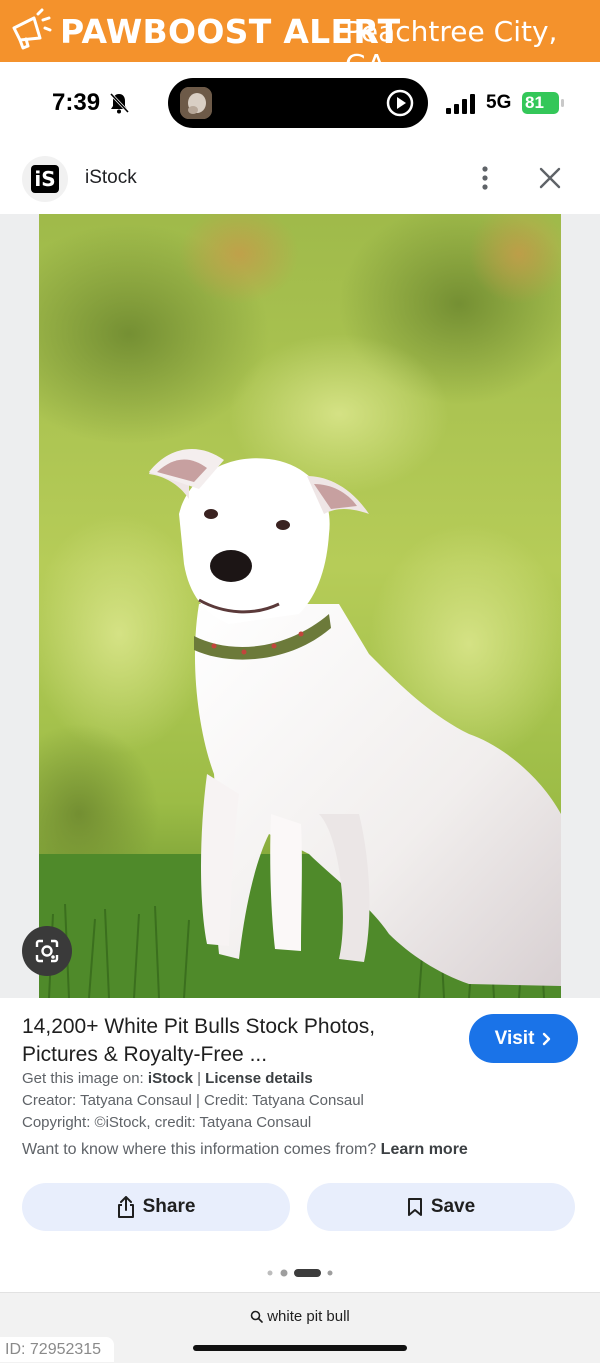 This screenshot has height=1363, width=600. What do you see at coordinates (460, 104) in the screenshot?
I see `signal-icon` at bounding box center [460, 104].